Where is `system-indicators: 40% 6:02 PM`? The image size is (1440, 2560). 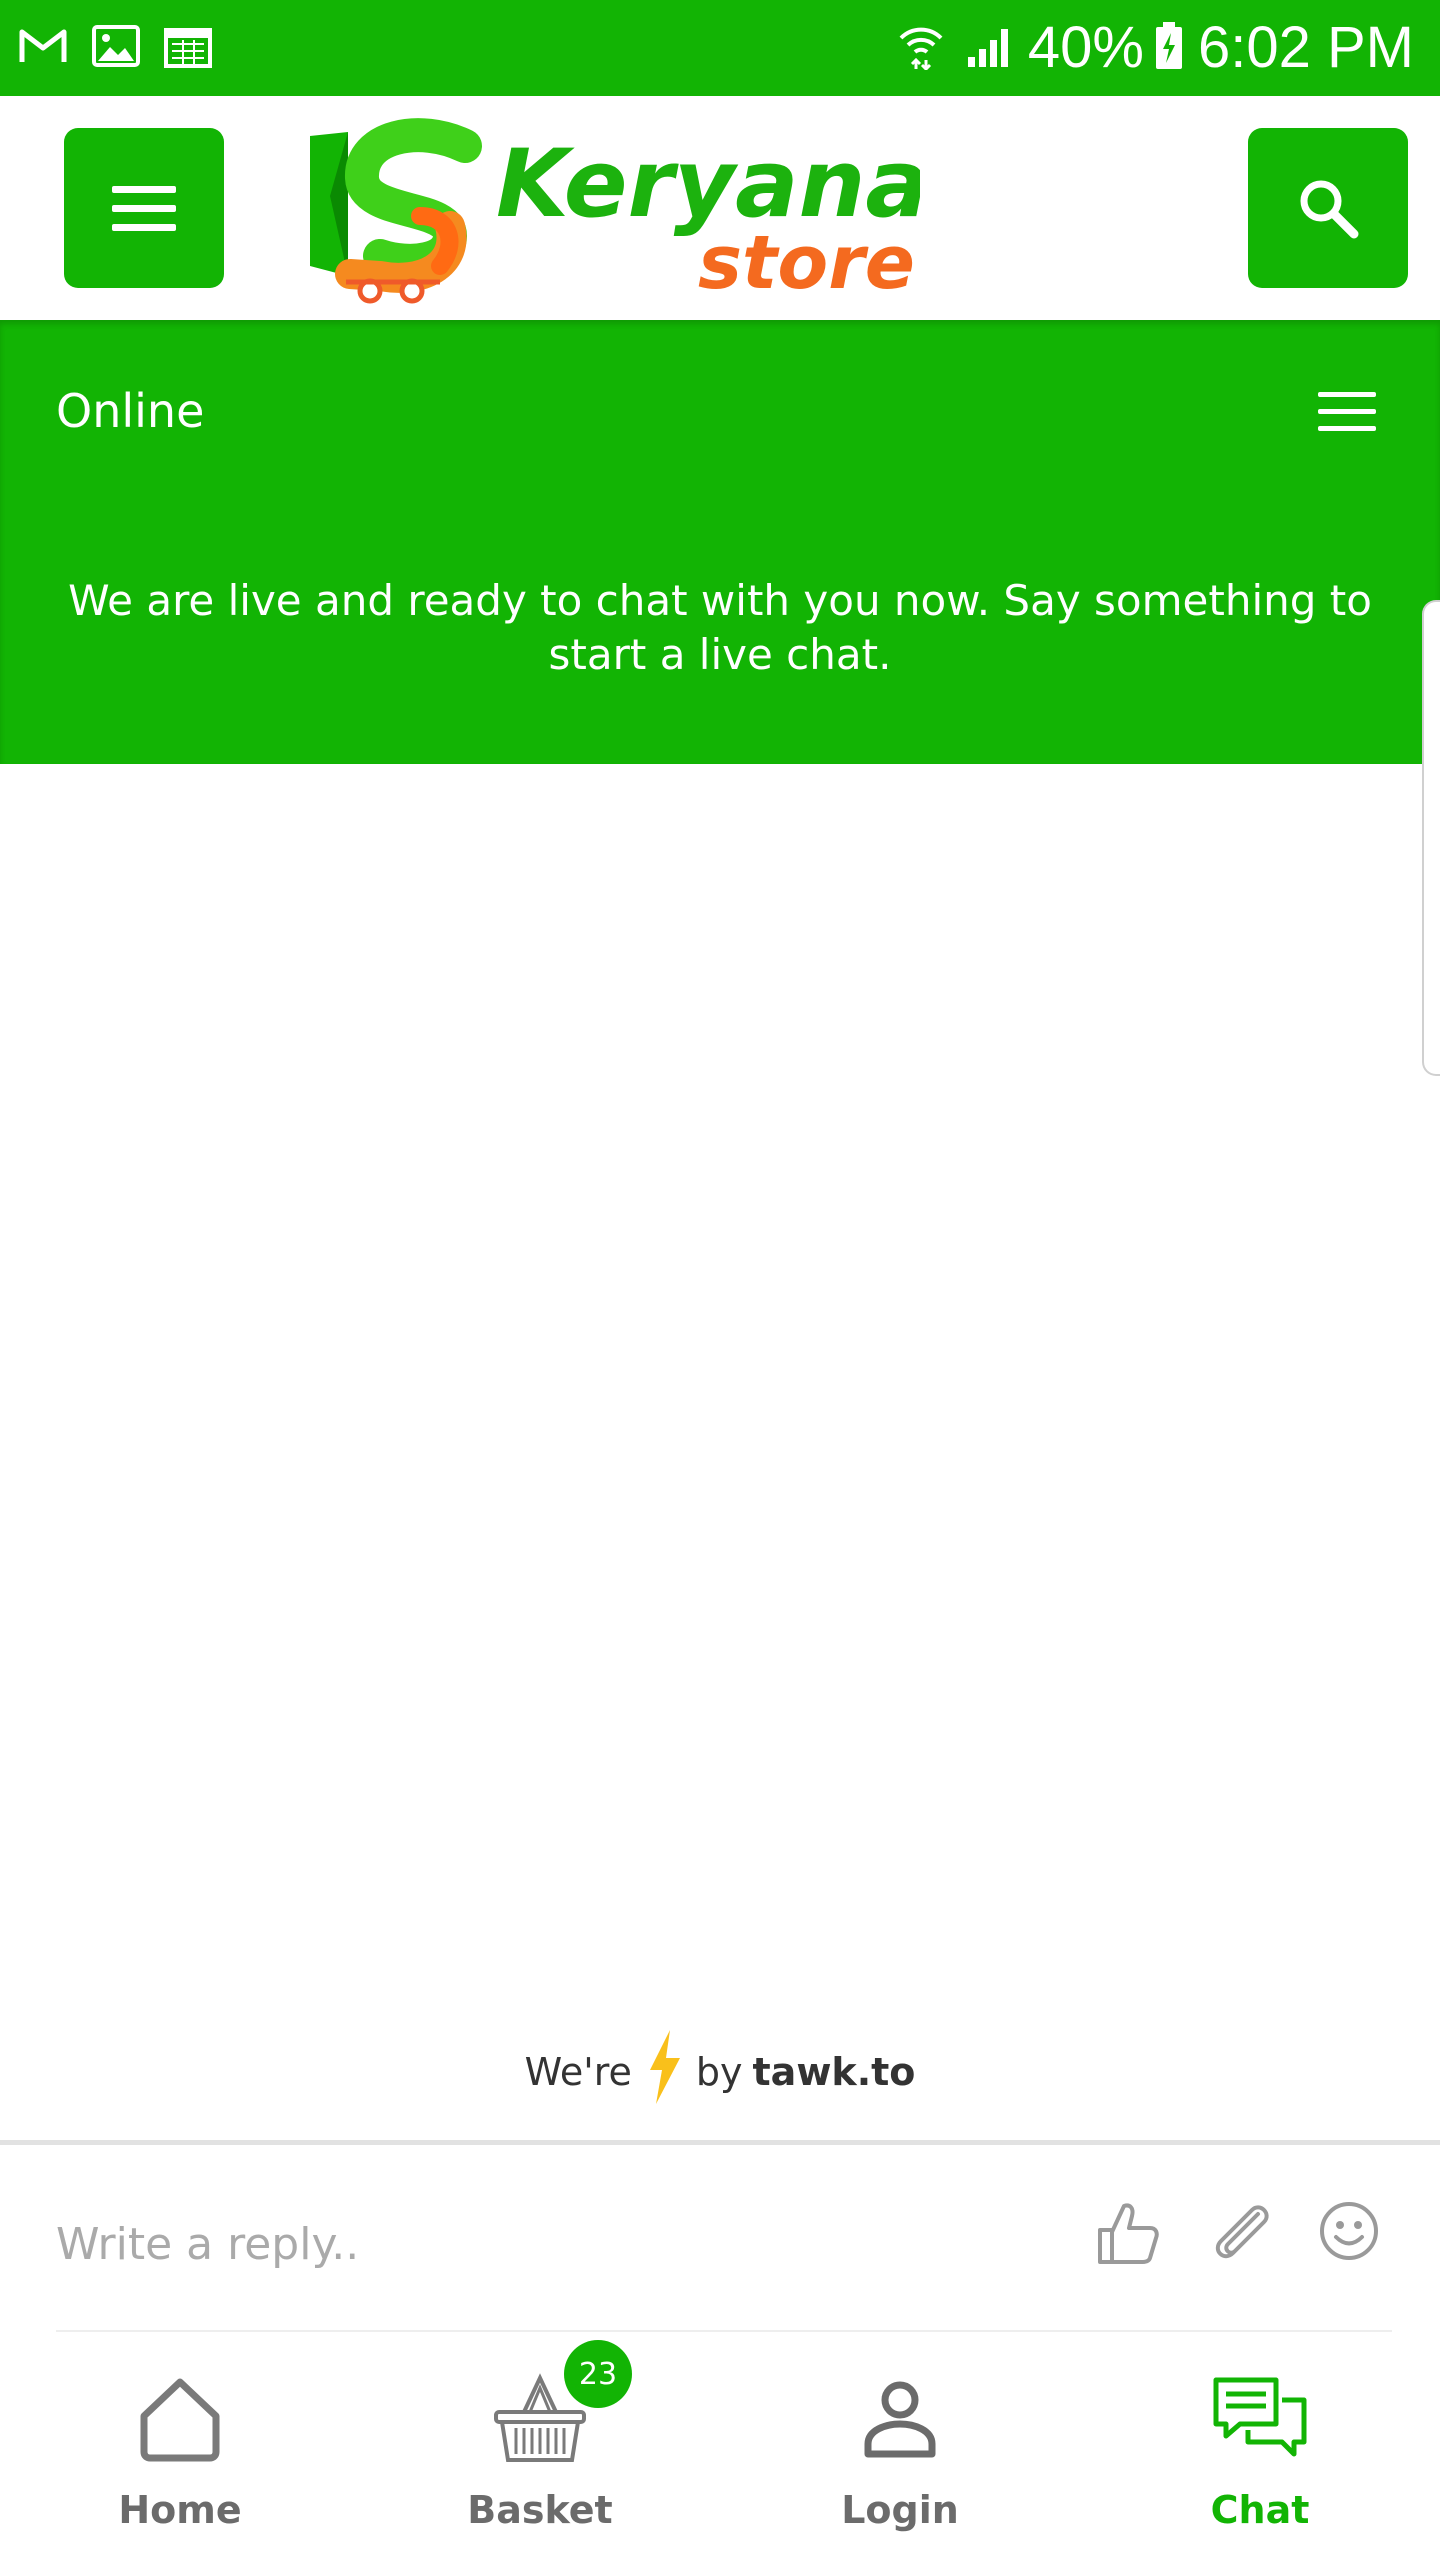 system-indicators: 40% 6:02 PM is located at coordinates (1146, 48).